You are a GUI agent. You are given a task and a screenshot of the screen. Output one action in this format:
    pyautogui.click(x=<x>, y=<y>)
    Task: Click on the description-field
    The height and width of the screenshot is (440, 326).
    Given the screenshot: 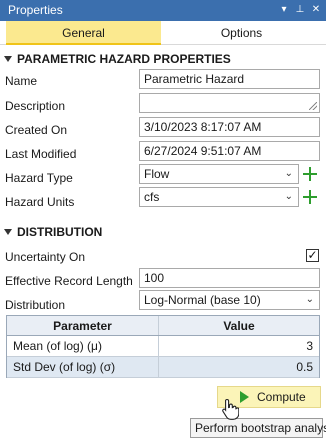 What is the action you would take?
    pyautogui.click(x=229, y=103)
    